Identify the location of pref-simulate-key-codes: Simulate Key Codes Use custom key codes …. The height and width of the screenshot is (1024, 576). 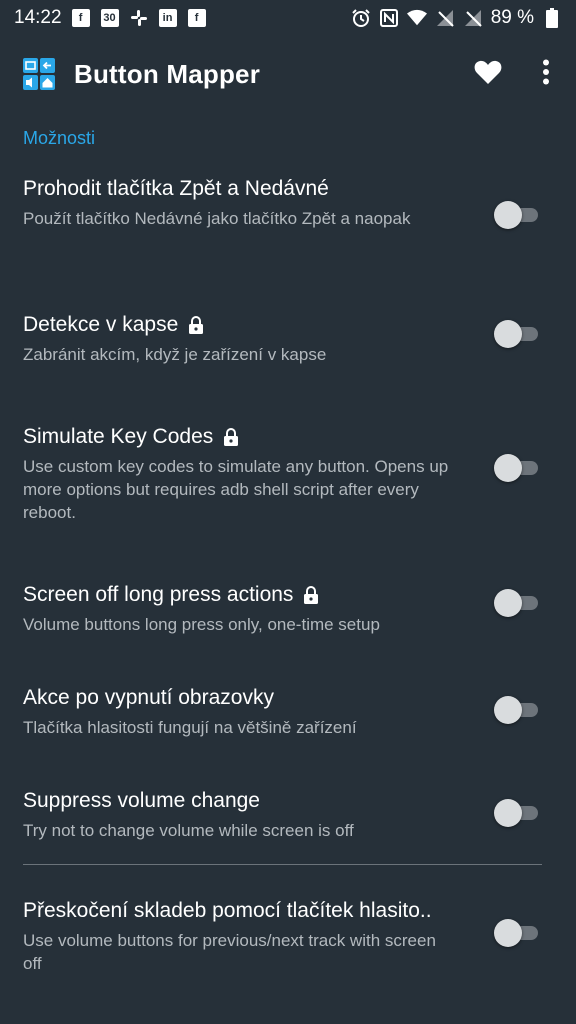
(288, 474).